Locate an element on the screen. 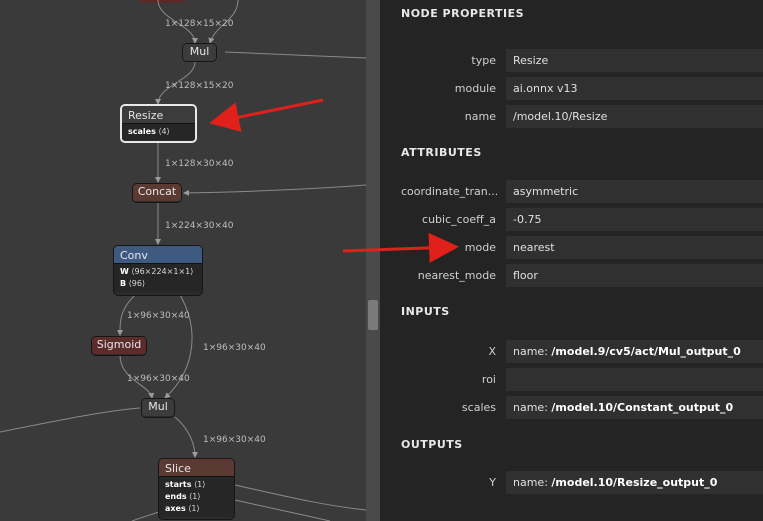  node-sigmoid: Sigmoid is located at coordinates (119, 346).